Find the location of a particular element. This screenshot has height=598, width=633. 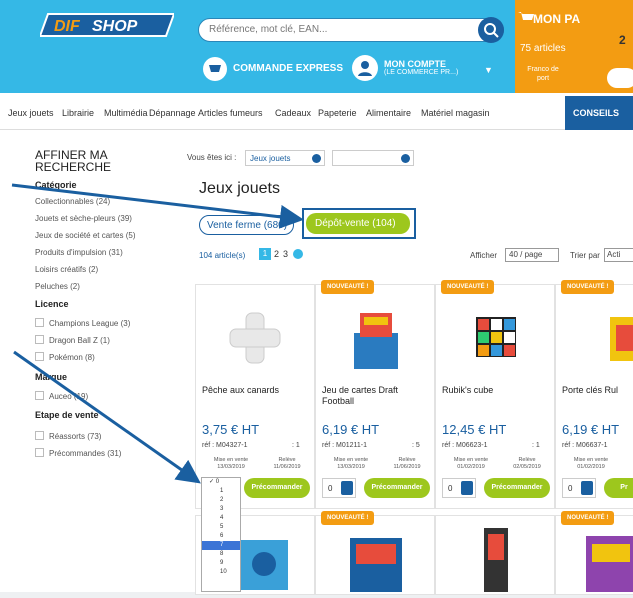

arrow-to-dropdown is located at coordinates (107, 417).